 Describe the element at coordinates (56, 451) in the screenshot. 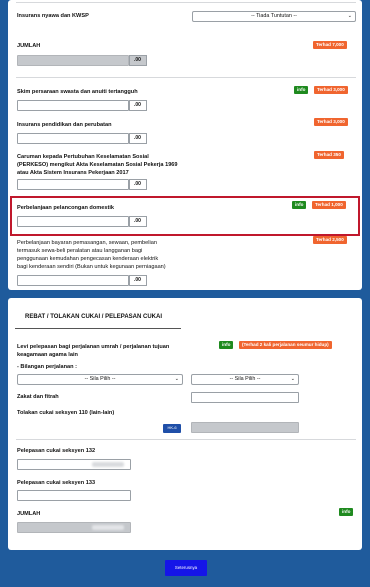

I see `pelepasan-132-label: Pelepasan cukai seksyen 132` at that location.